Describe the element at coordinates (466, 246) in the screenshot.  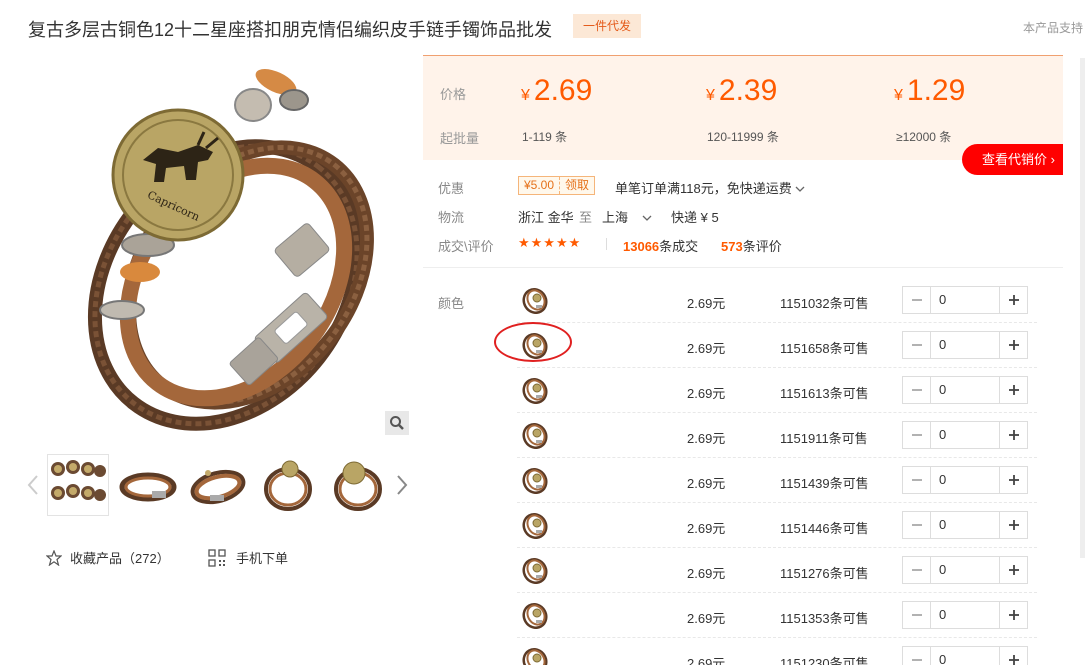
I see `trade-review-label: 成交\评价` at that location.